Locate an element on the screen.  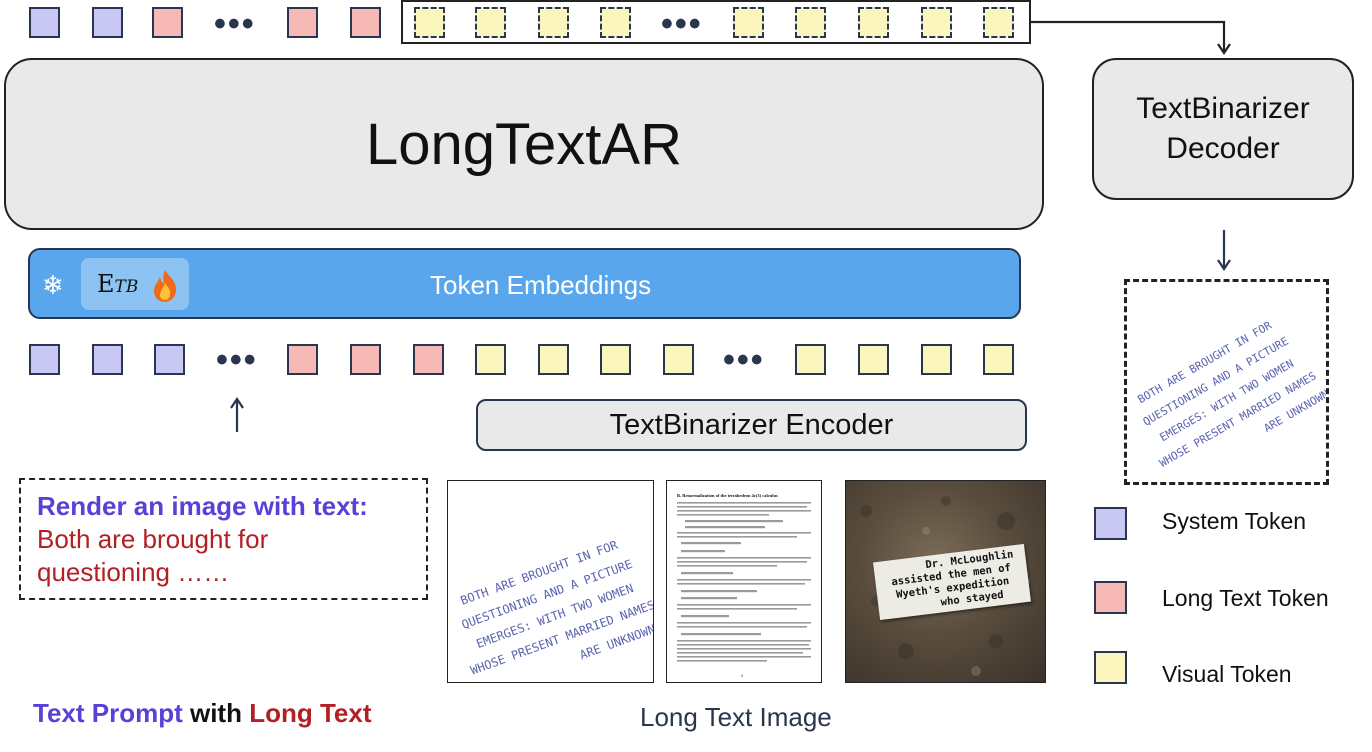
text-prompt-caption: Text Prompt with Long Text is located at coordinates (202, 713).